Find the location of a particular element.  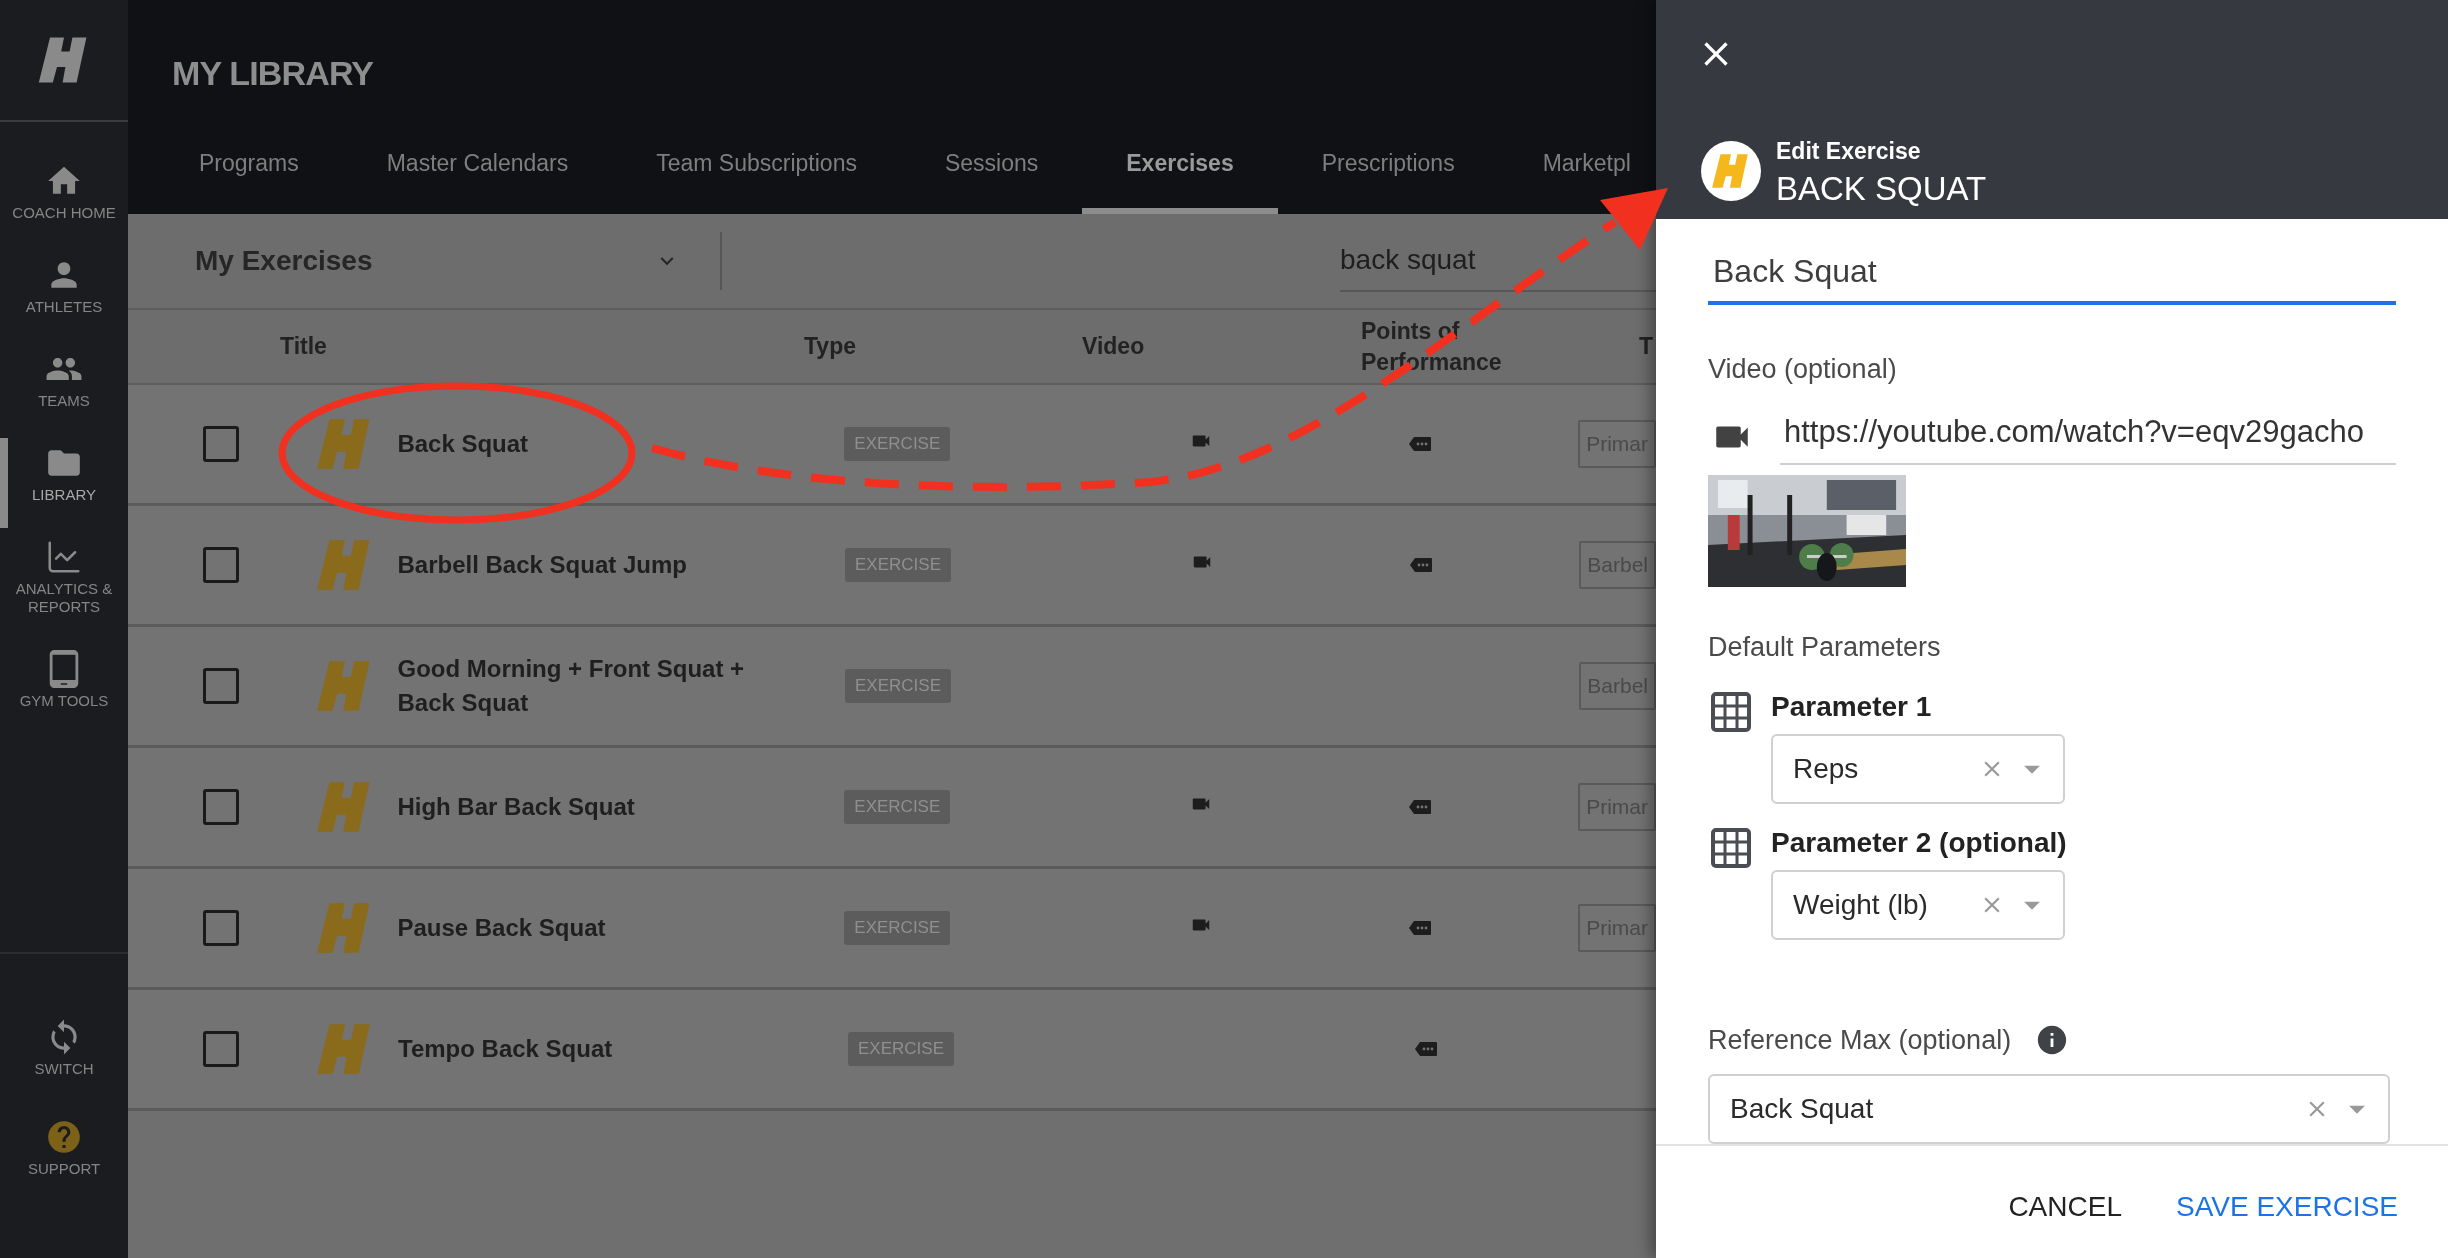

sidebar-item: ANALYTICS & REPORTS is located at coordinates (64, 577).